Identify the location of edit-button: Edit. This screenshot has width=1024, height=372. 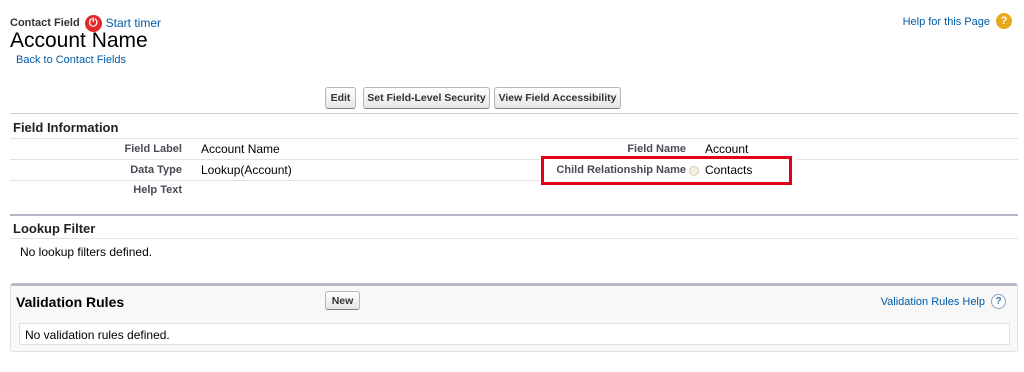
(340, 98).